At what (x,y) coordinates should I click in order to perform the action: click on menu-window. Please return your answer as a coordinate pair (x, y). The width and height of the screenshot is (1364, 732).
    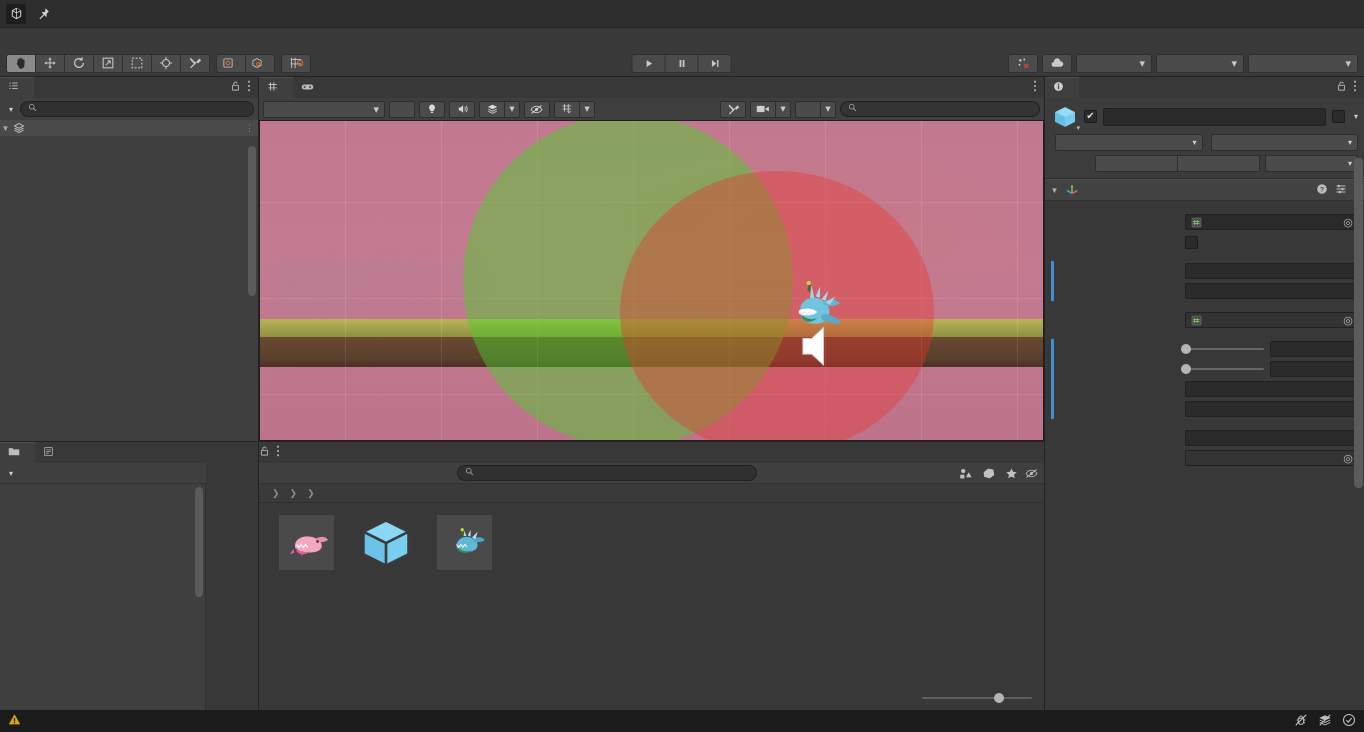
    Looking at the image, I should click on (142, 39).